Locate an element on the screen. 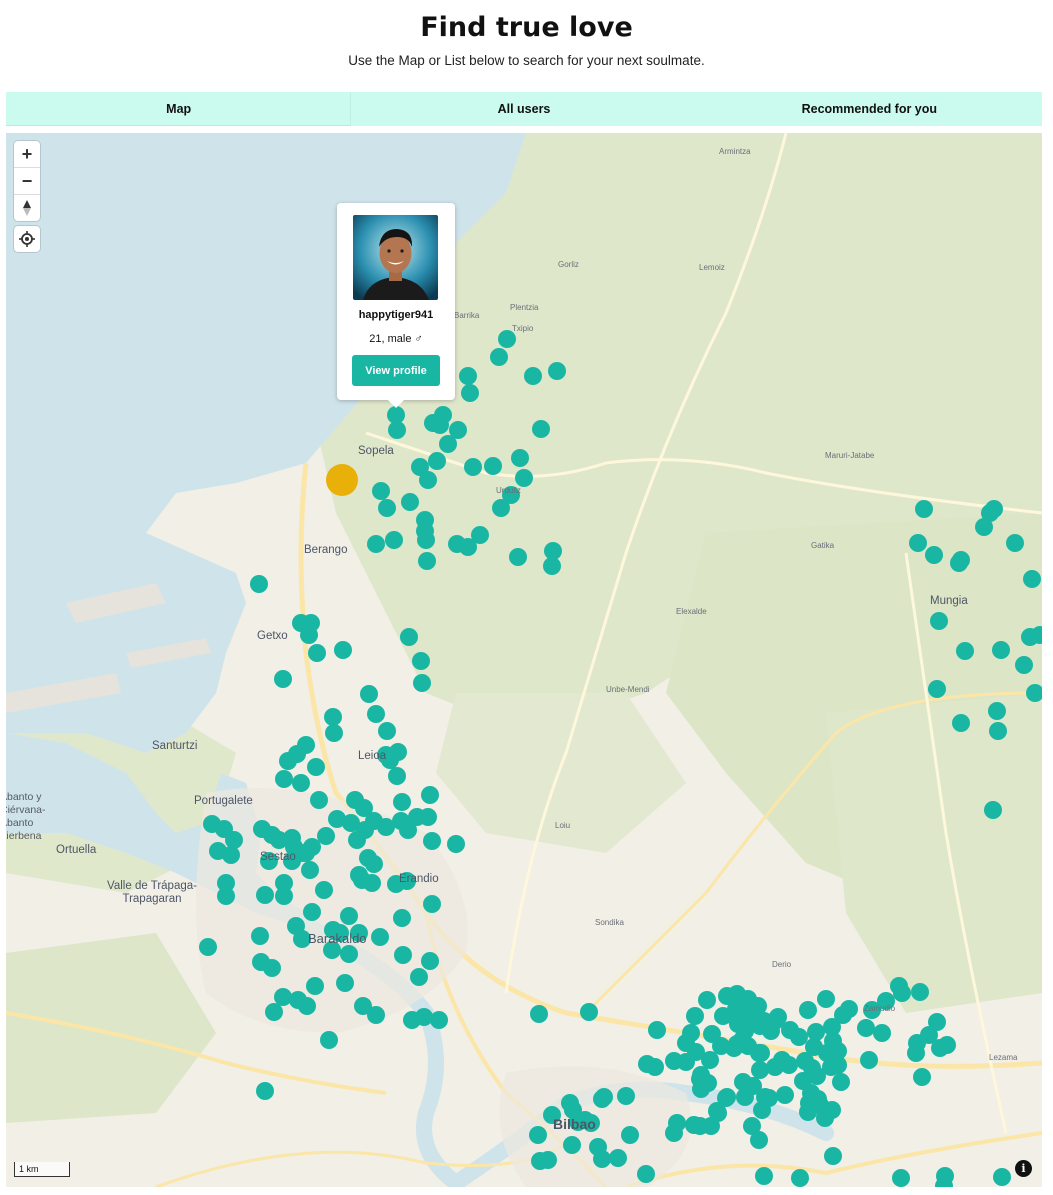  view-profile-button: View profile is located at coordinates (396, 370).